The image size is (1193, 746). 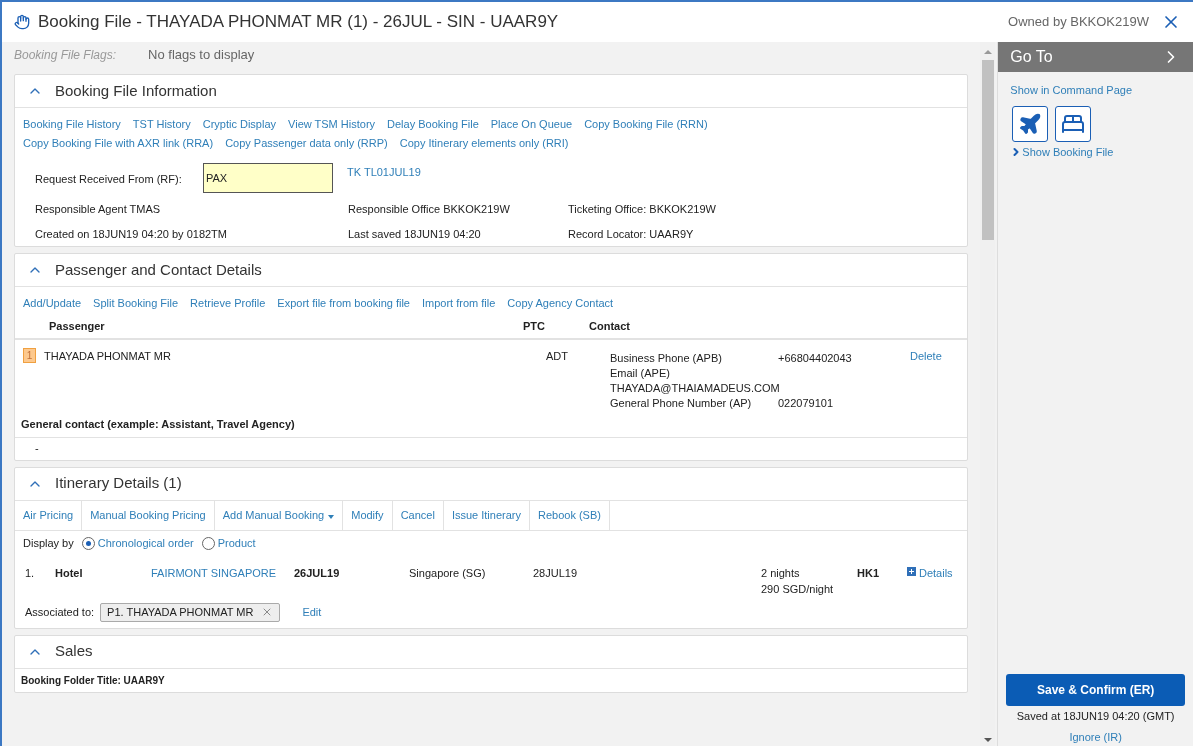 What do you see at coordinates (384, 172) in the screenshot?
I see `tk-link: TK TL01JUL19` at bounding box center [384, 172].